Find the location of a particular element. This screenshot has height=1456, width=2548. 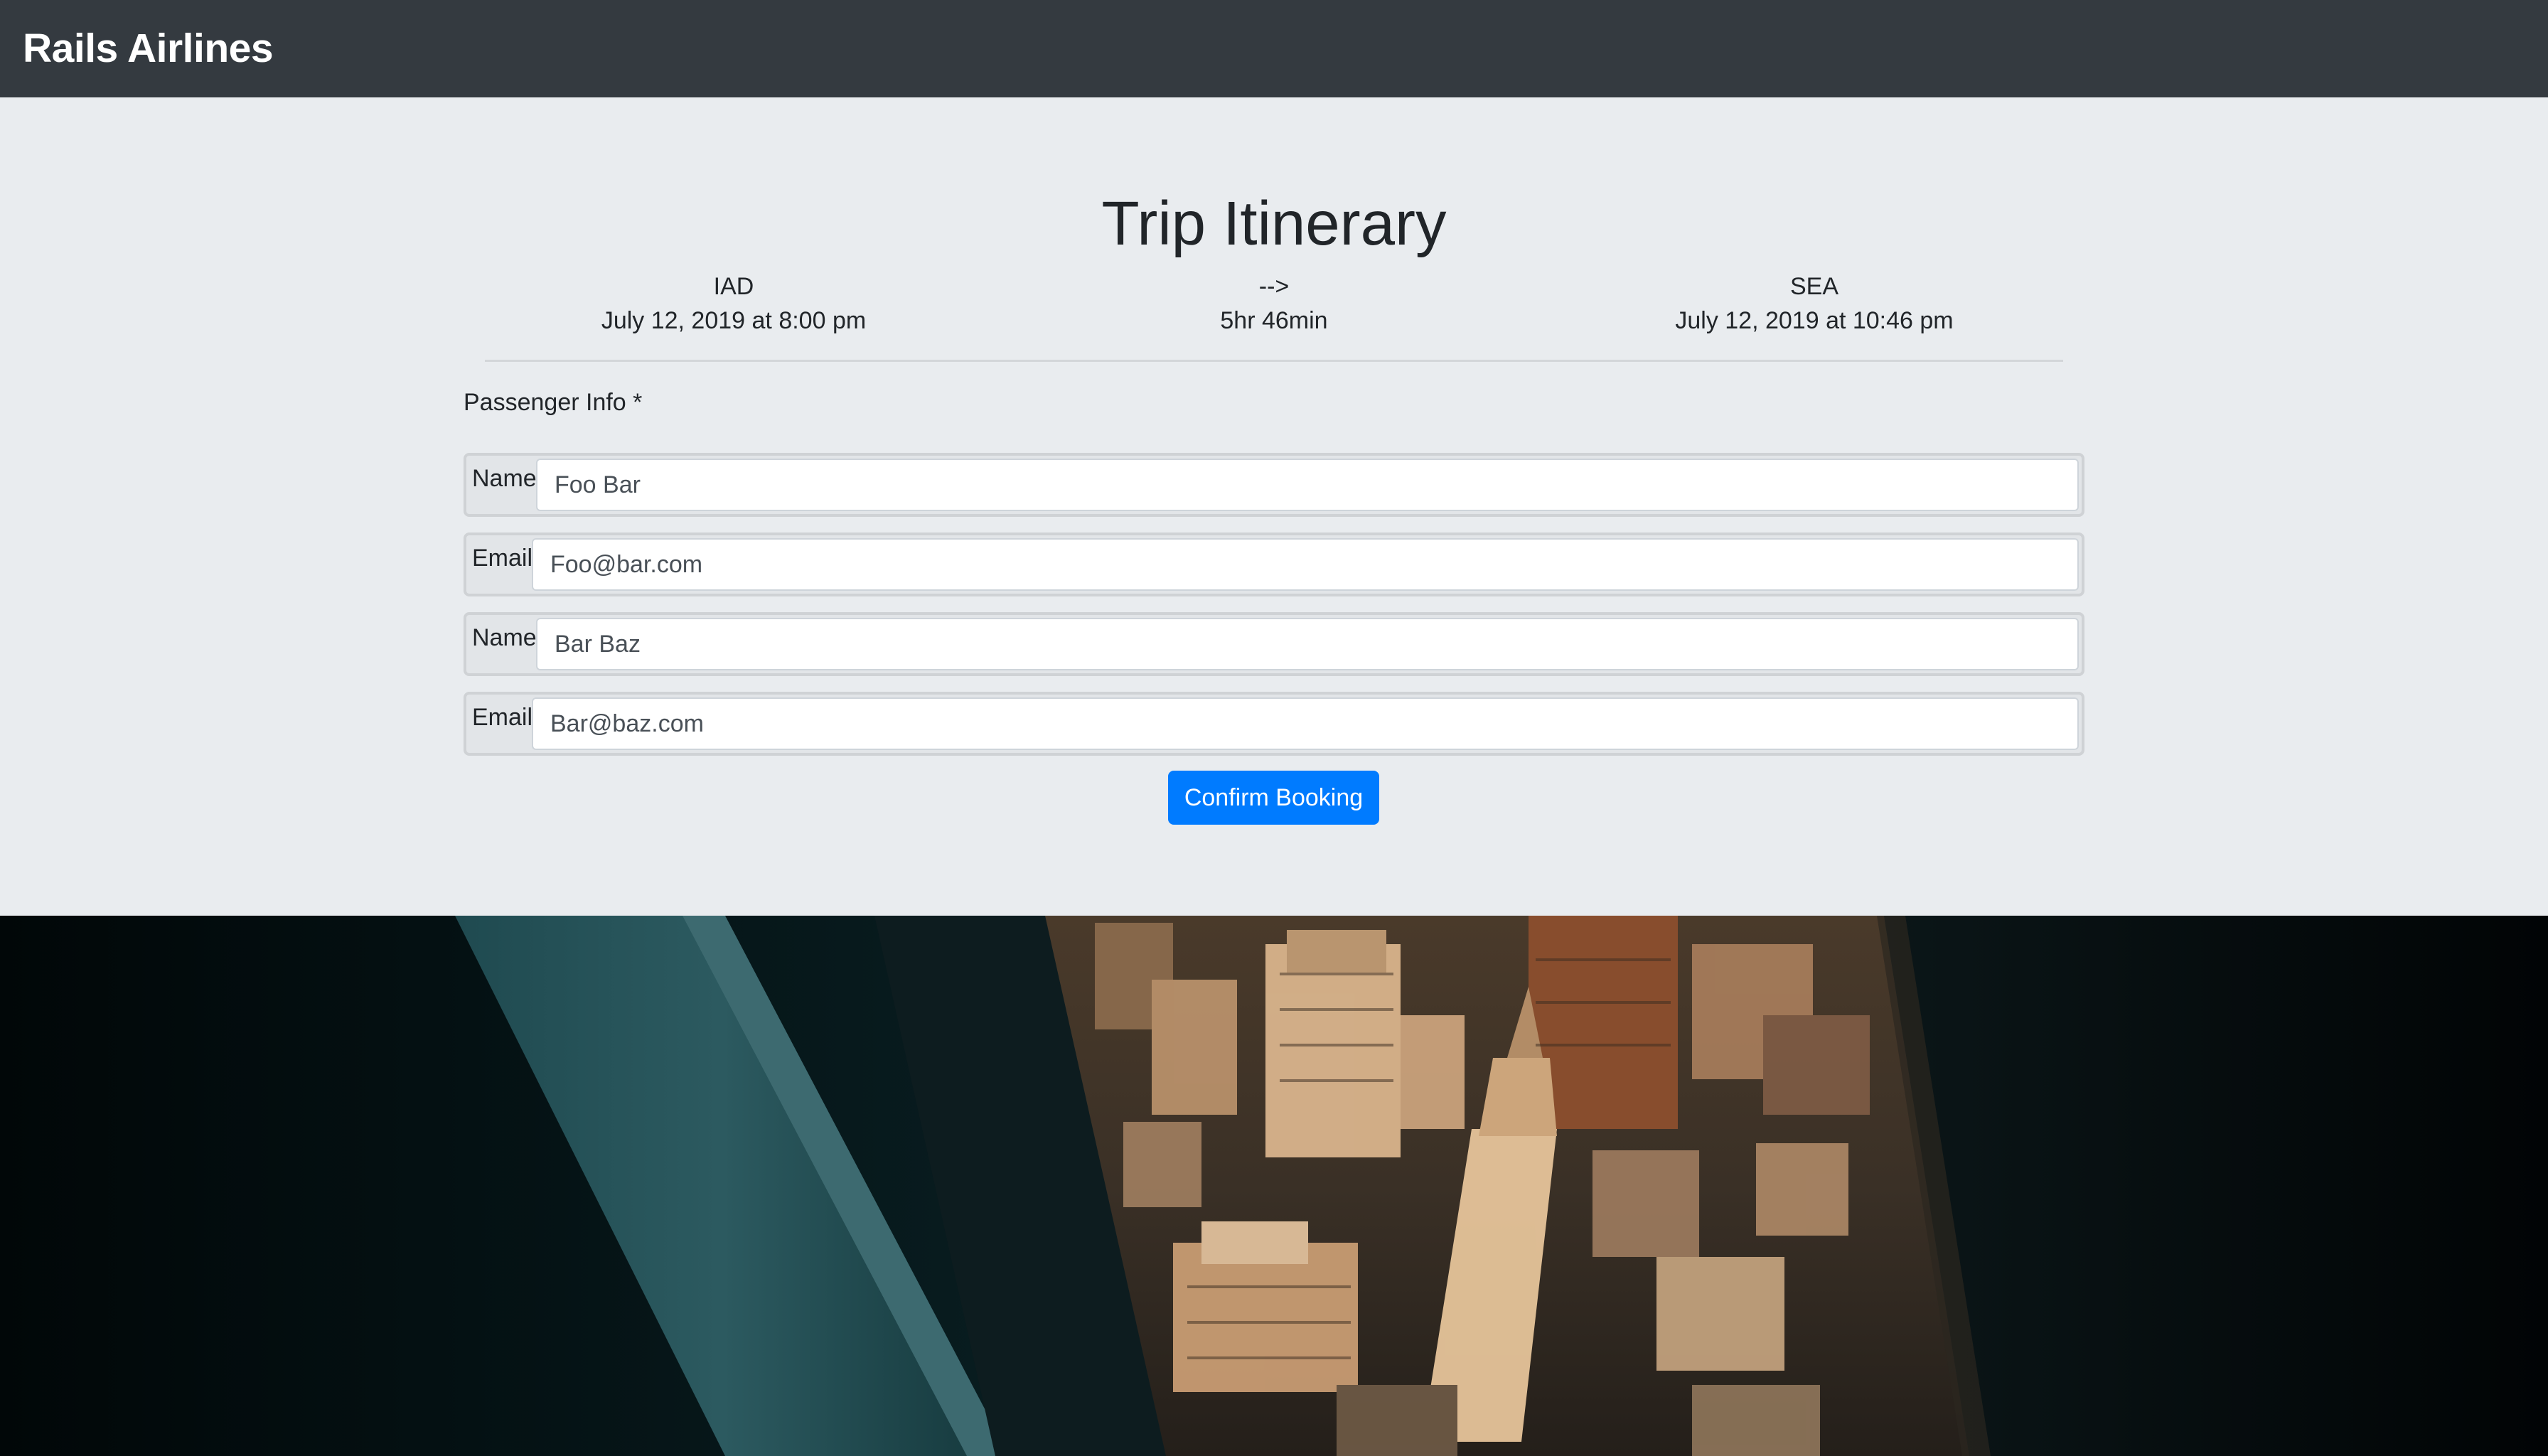

divider is located at coordinates (1274, 361).